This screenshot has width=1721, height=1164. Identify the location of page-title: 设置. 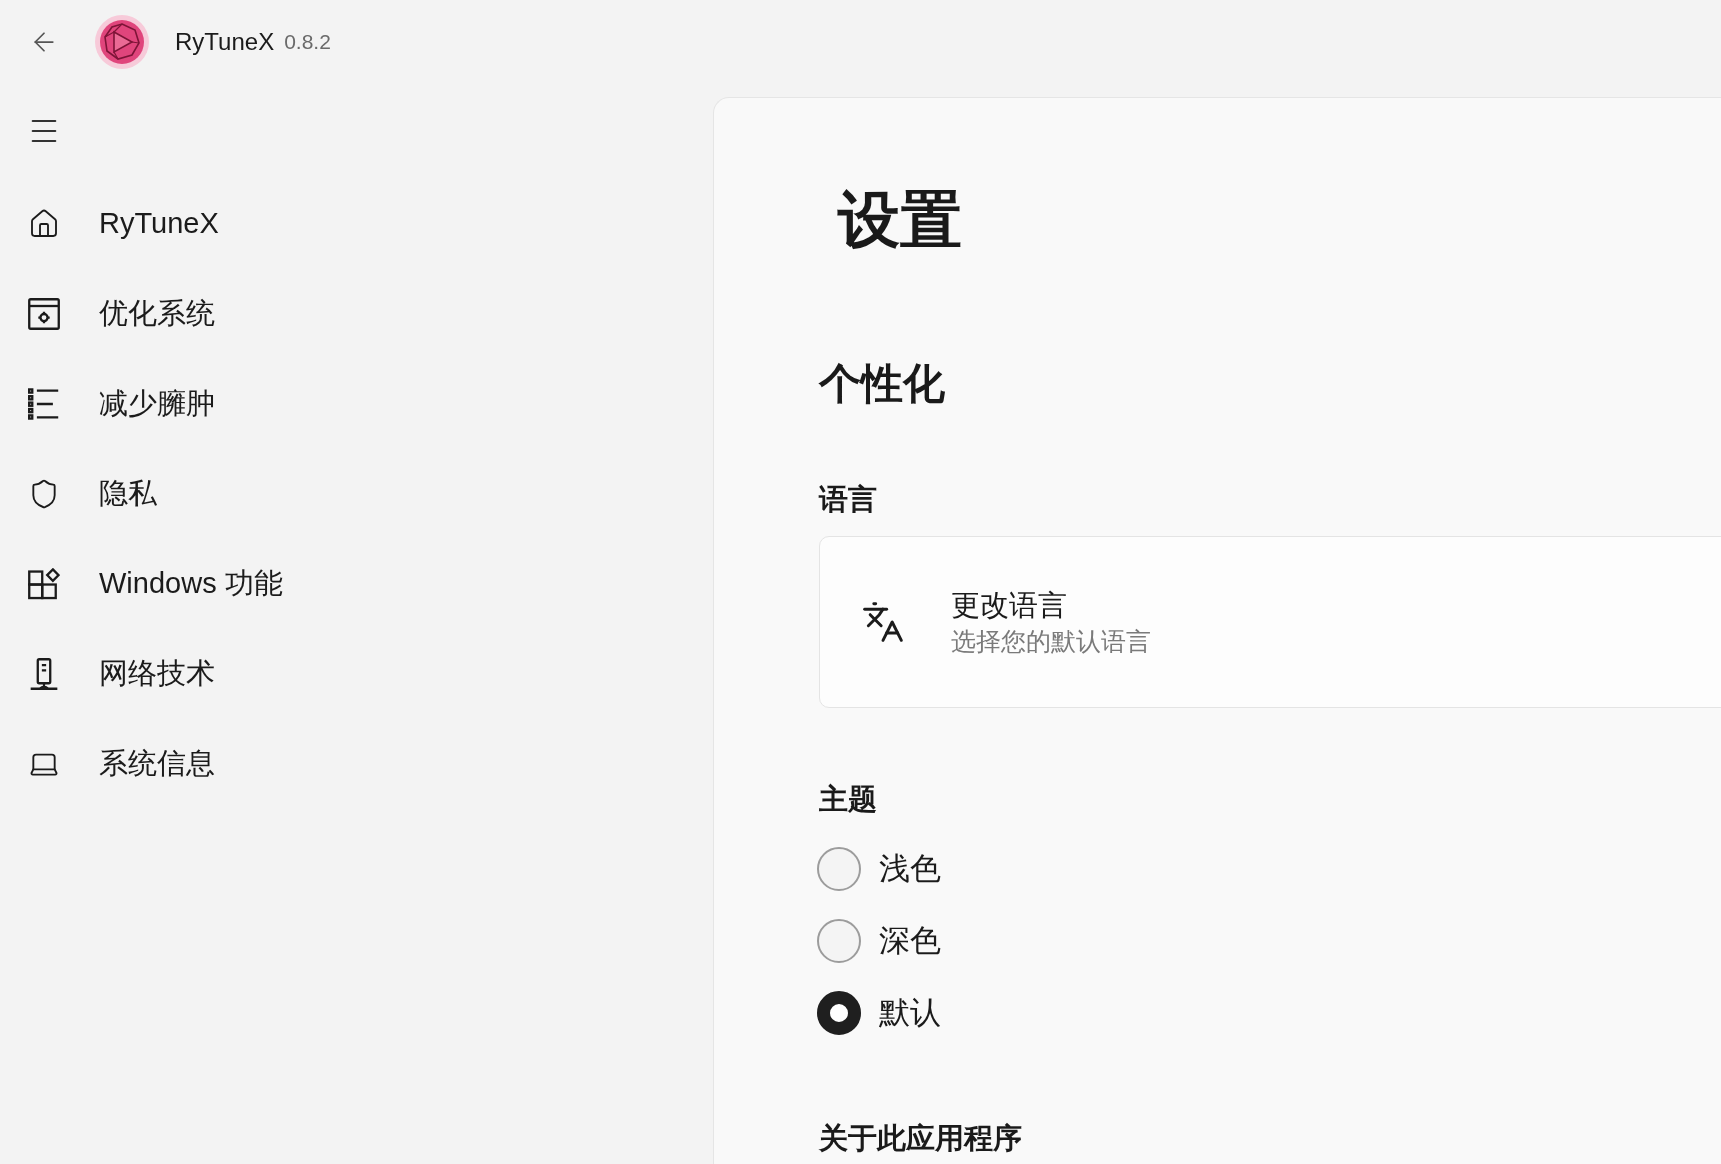
(900, 220).